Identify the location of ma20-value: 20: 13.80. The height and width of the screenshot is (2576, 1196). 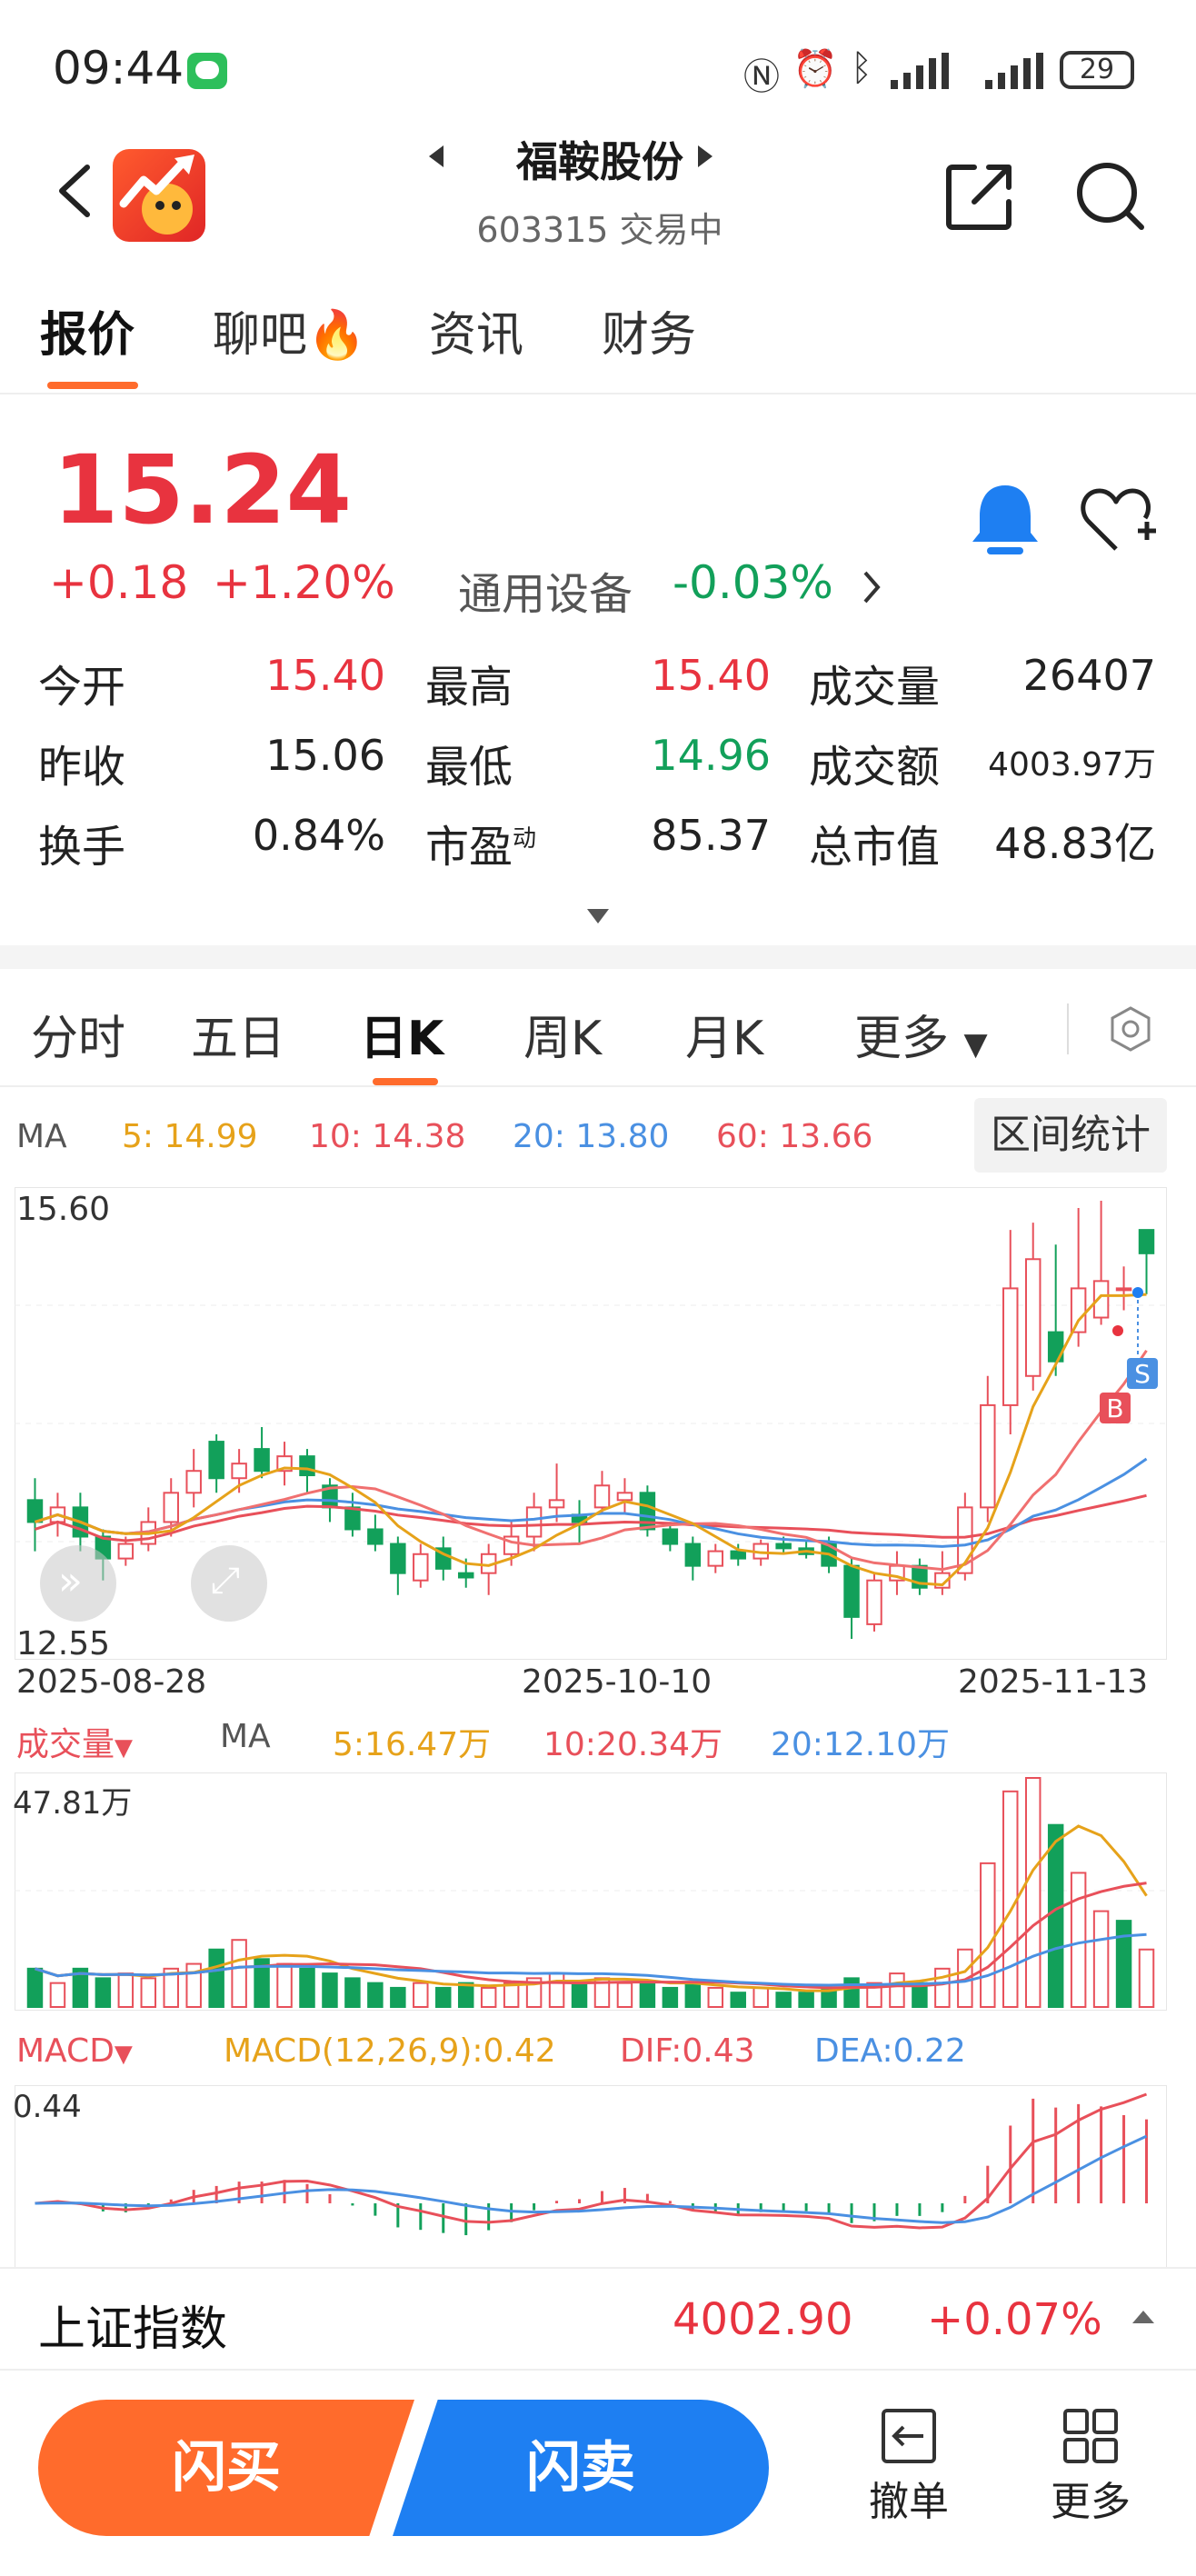
(591, 1136).